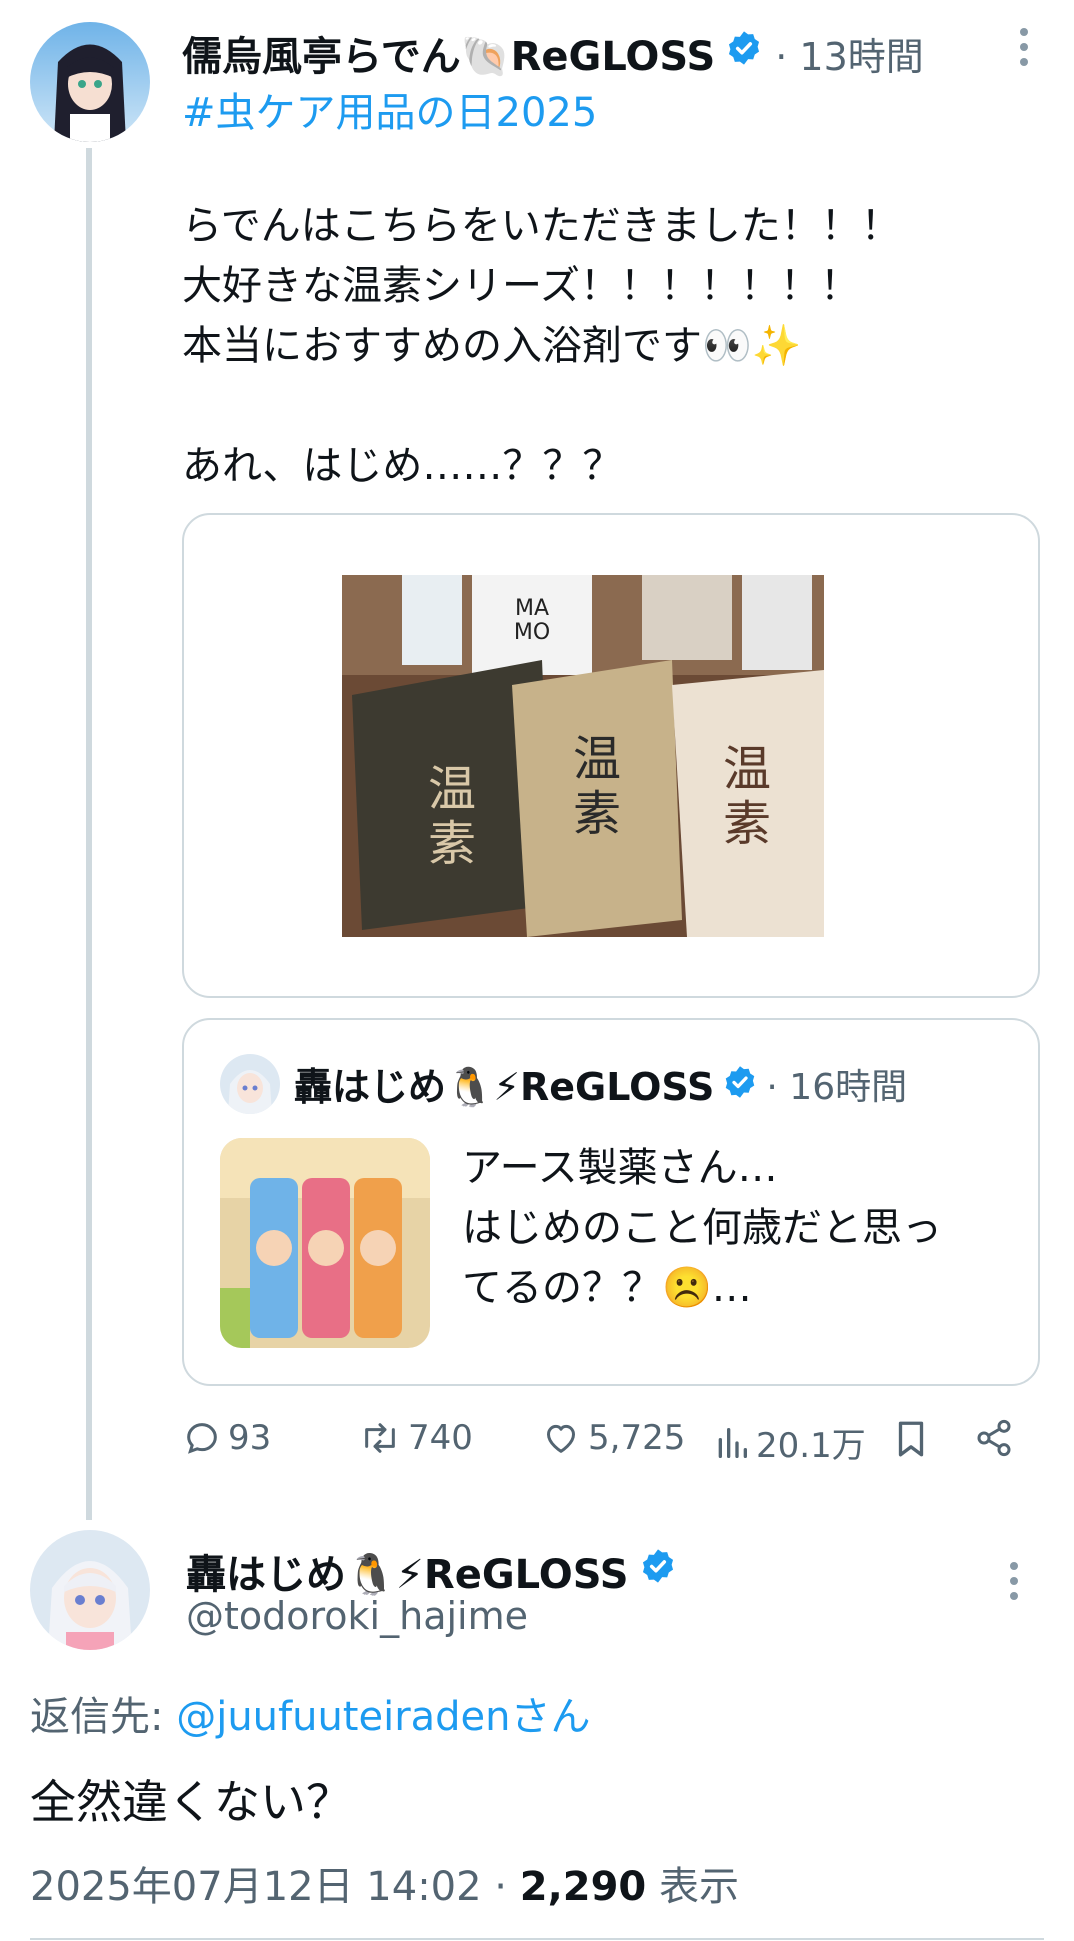 This screenshot has width=1074, height=1941. I want to click on heart-icon, so click(561, 1438).